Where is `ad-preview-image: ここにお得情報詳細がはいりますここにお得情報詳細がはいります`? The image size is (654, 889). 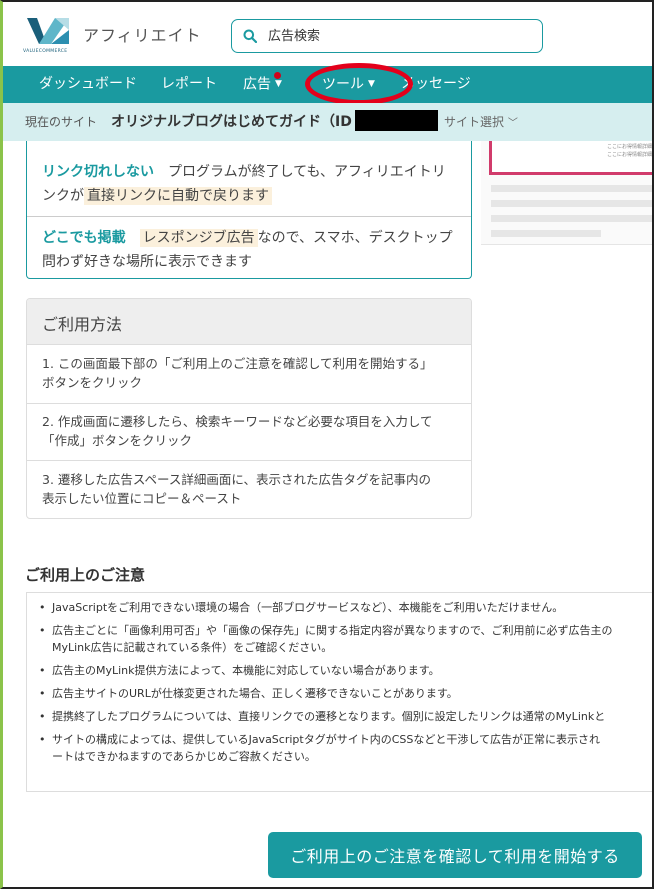 ad-preview-image: ここにお得情報詳細がはいりますここにお得情報詳細がはいります is located at coordinates (566, 193).